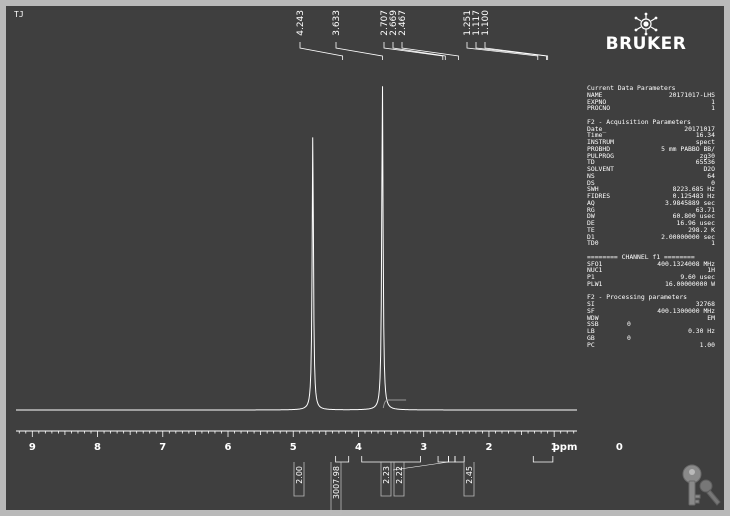 Image resolution: width=730 pixels, height=516 pixels. I want to click on param-value: 1.00, so click(707, 344).